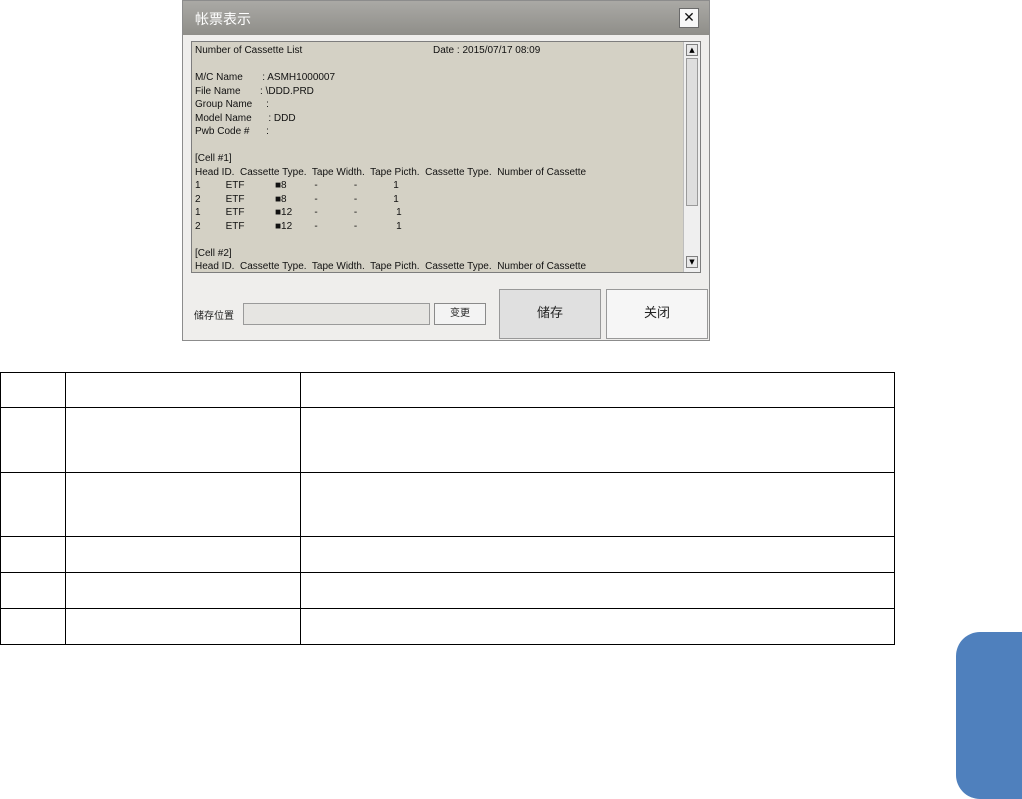 This screenshot has height=799, width=1022. Describe the element at coordinates (214, 316) in the screenshot. I see `save-location-label: 储存位置` at that location.